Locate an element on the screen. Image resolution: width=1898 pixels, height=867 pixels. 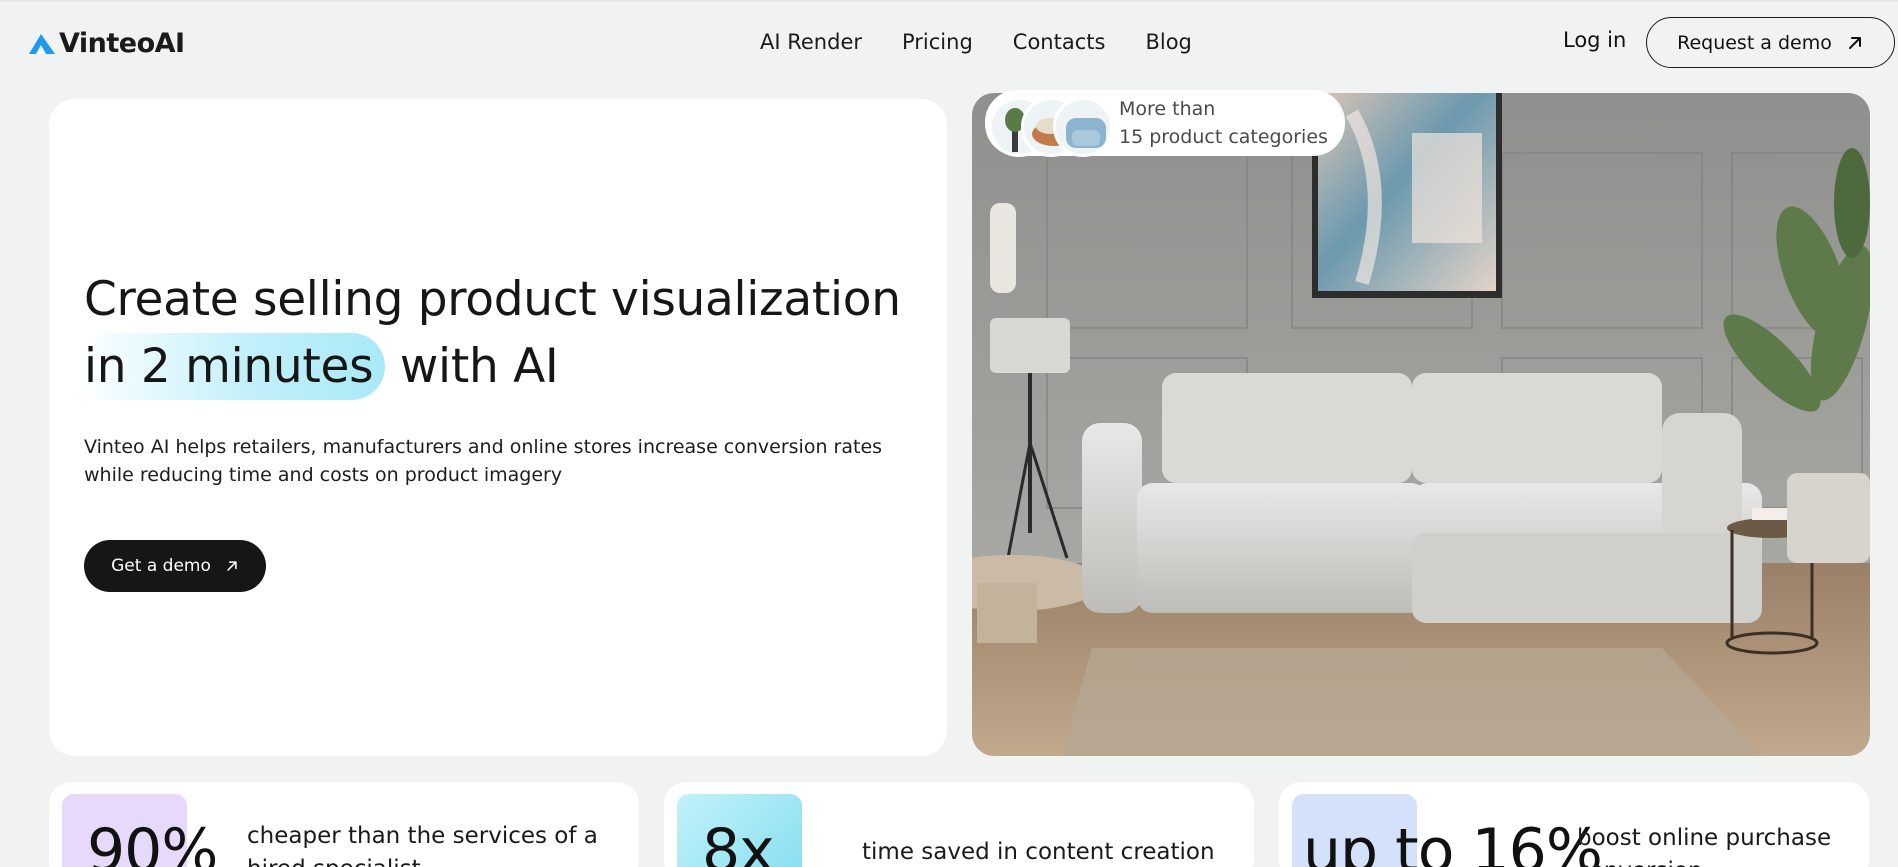
nav-link-contacts: Contacts is located at coordinates (1059, 42).